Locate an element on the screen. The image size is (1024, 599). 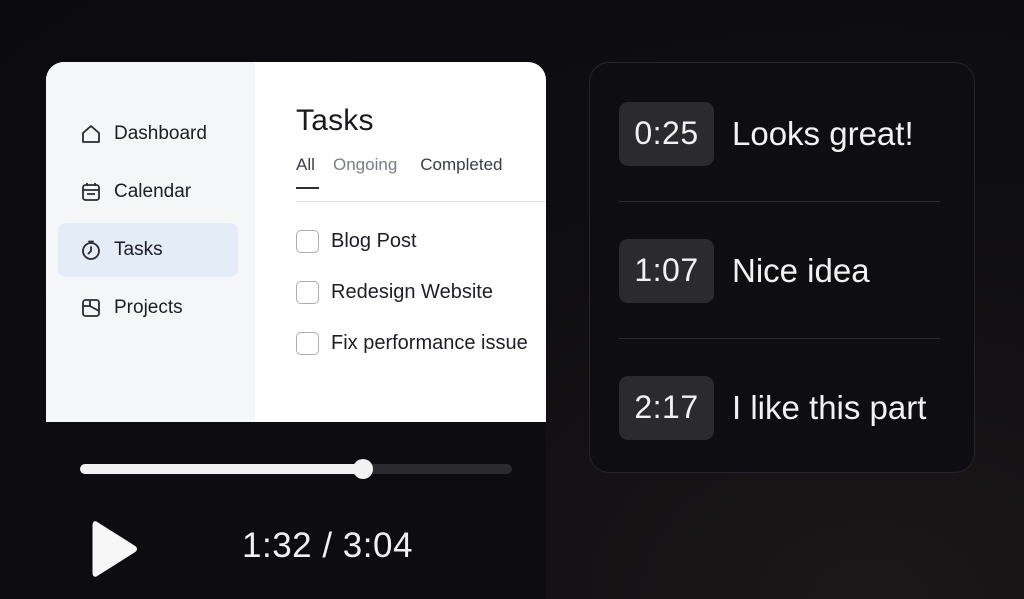
comment-text: Nice idea is located at coordinates (801, 270).